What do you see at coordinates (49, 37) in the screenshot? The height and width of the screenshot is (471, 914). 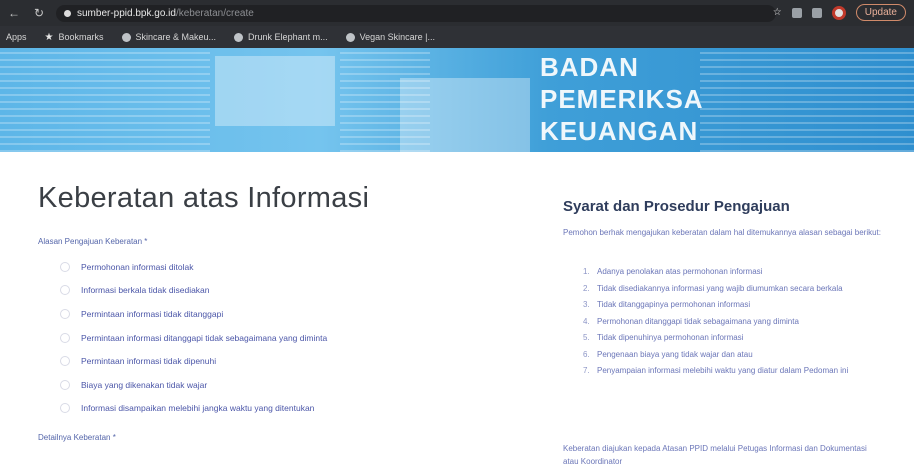 I see `star-icon: ★` at bounding box center [49, 37].